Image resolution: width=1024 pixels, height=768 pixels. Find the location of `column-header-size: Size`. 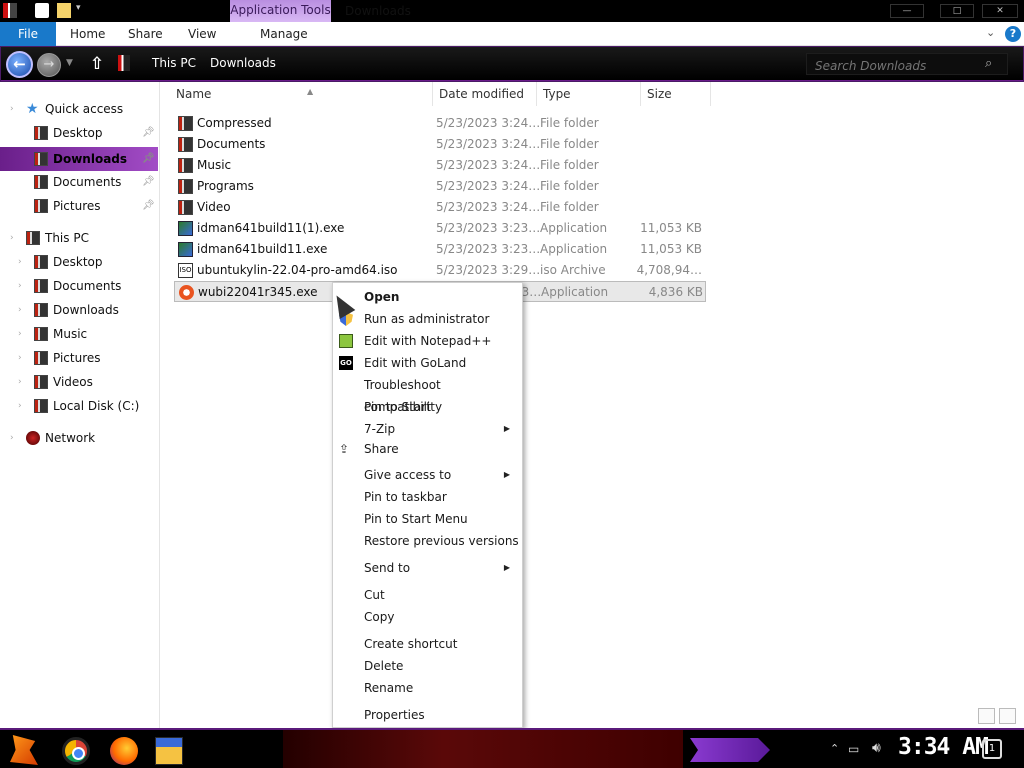

column-header-size: Size is located at coordinates (676, 94).